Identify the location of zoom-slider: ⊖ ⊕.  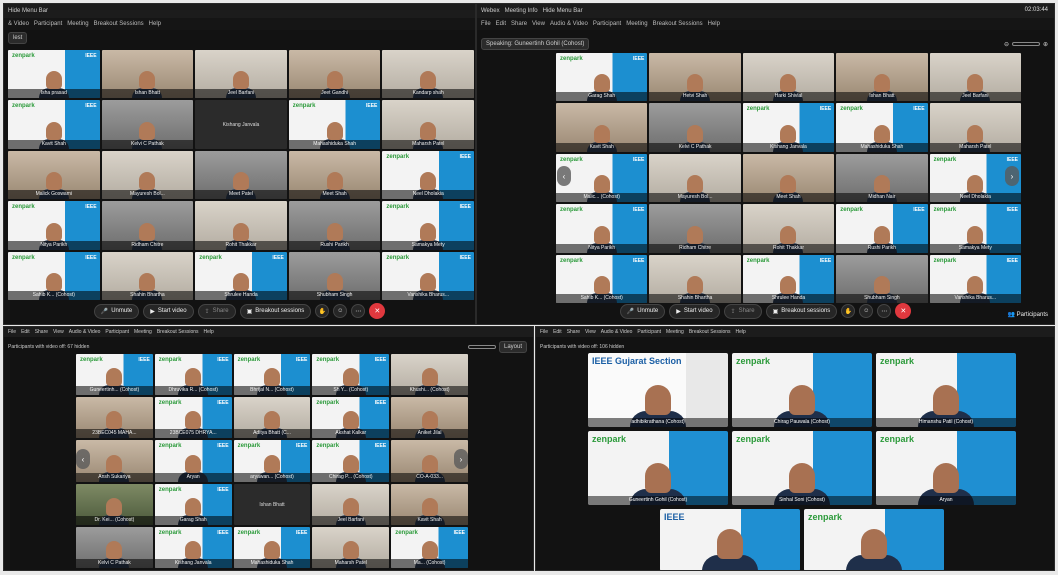
(1026, 44).